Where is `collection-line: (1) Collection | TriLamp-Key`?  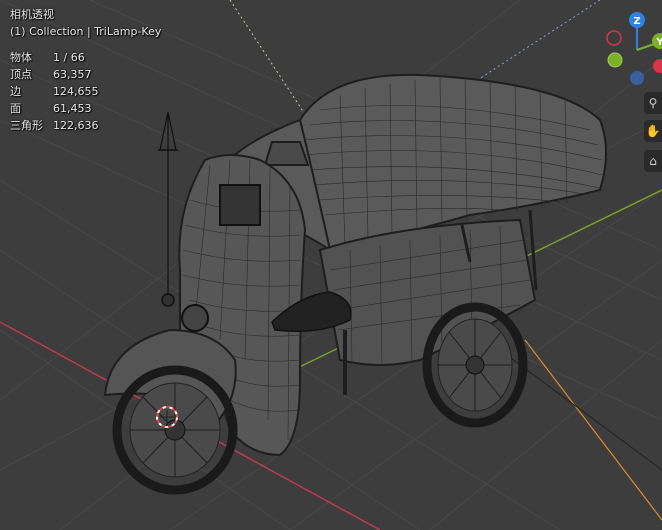
collection-line: (1) Collection | TriLamp-Key is located at coordinates (86, 31).